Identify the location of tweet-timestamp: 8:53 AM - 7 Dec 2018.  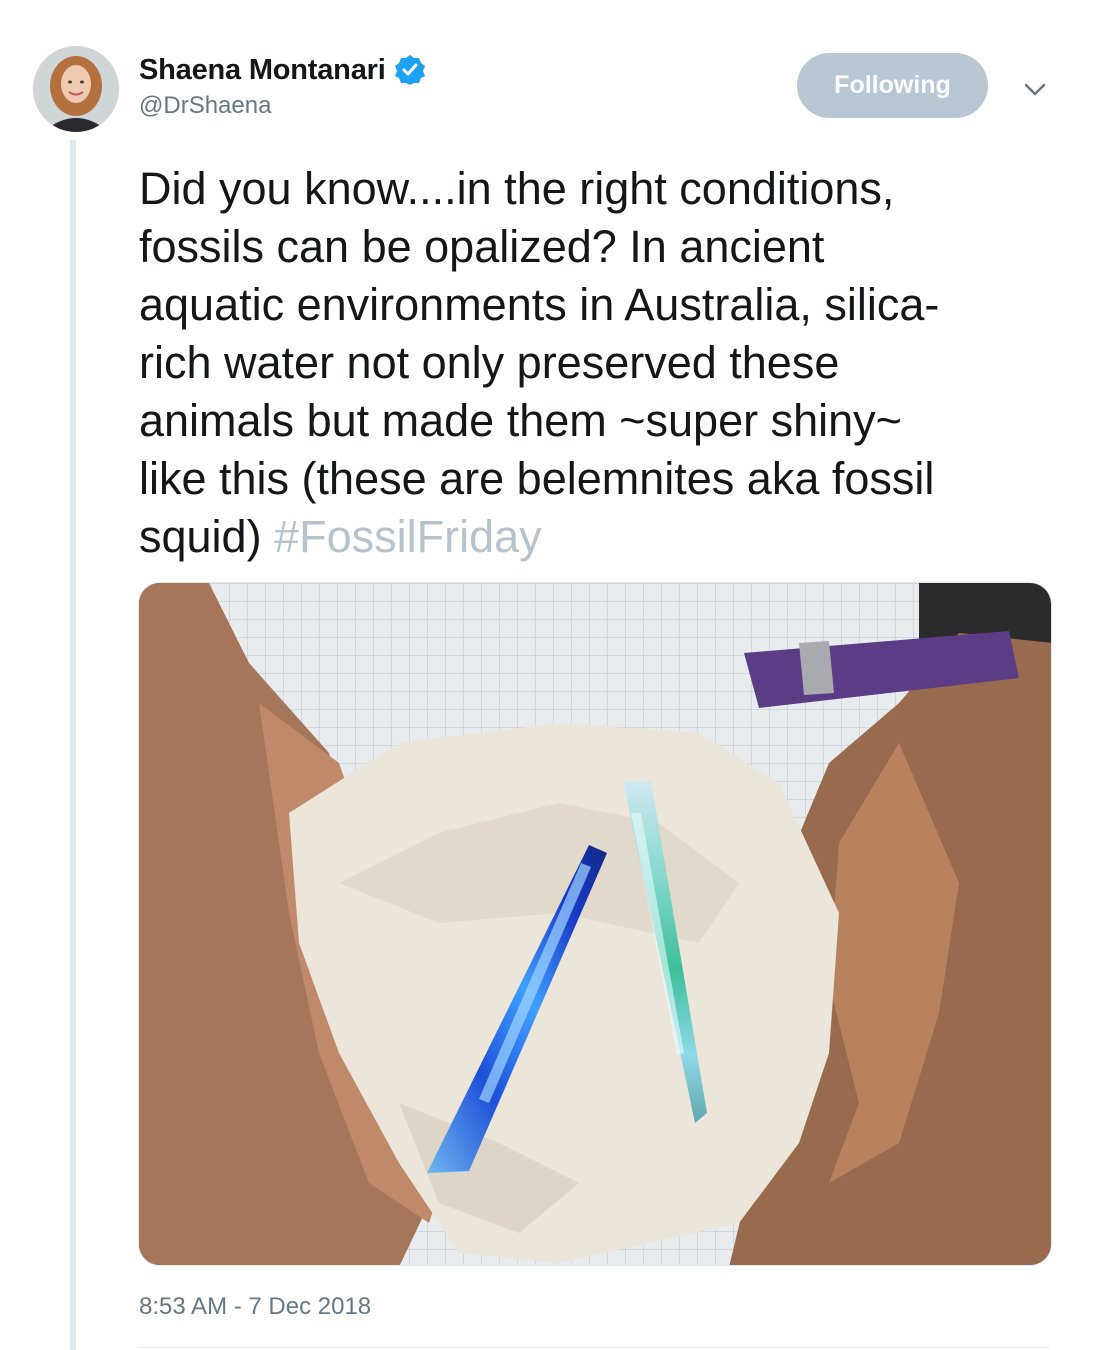
(255, 1307).